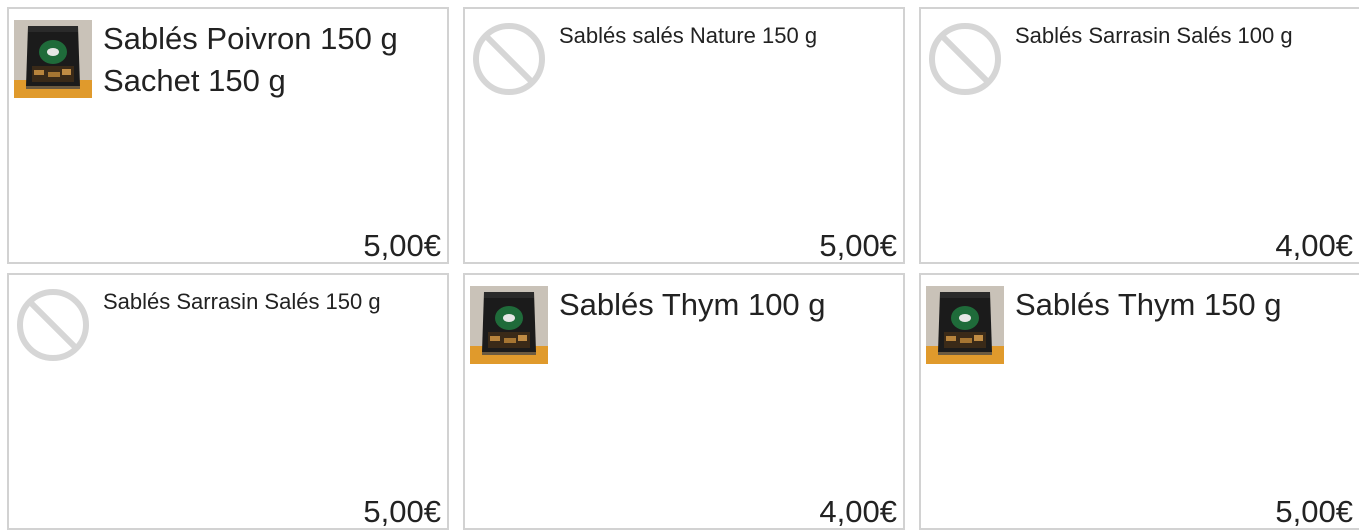  What do you see at coordinates (194, 80) in the screenshot?
I see `product-title-line: Sachet 150 g` at bounding box center [194, 80].